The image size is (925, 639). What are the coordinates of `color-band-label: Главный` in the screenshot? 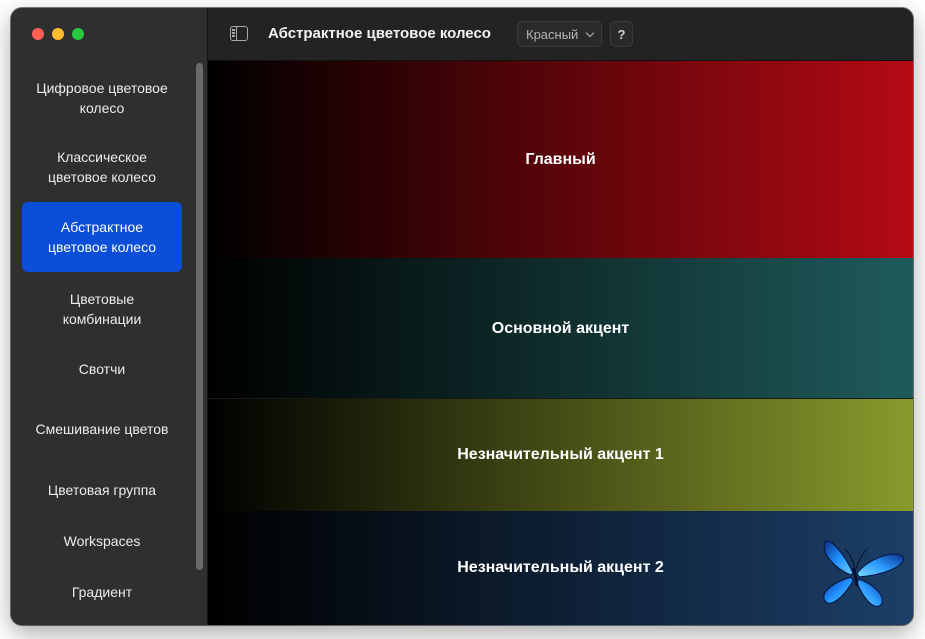 It's located at (560, 159).